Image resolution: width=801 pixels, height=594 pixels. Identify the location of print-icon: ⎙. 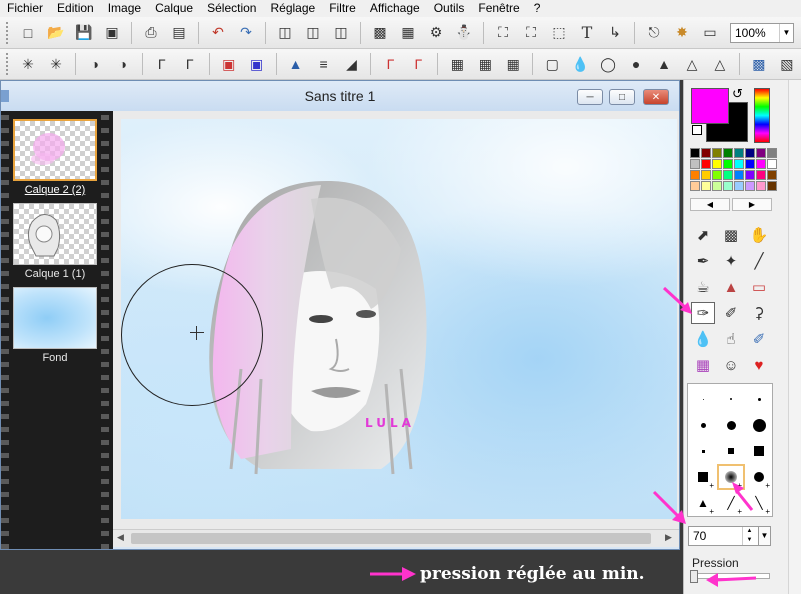
(151, 33).